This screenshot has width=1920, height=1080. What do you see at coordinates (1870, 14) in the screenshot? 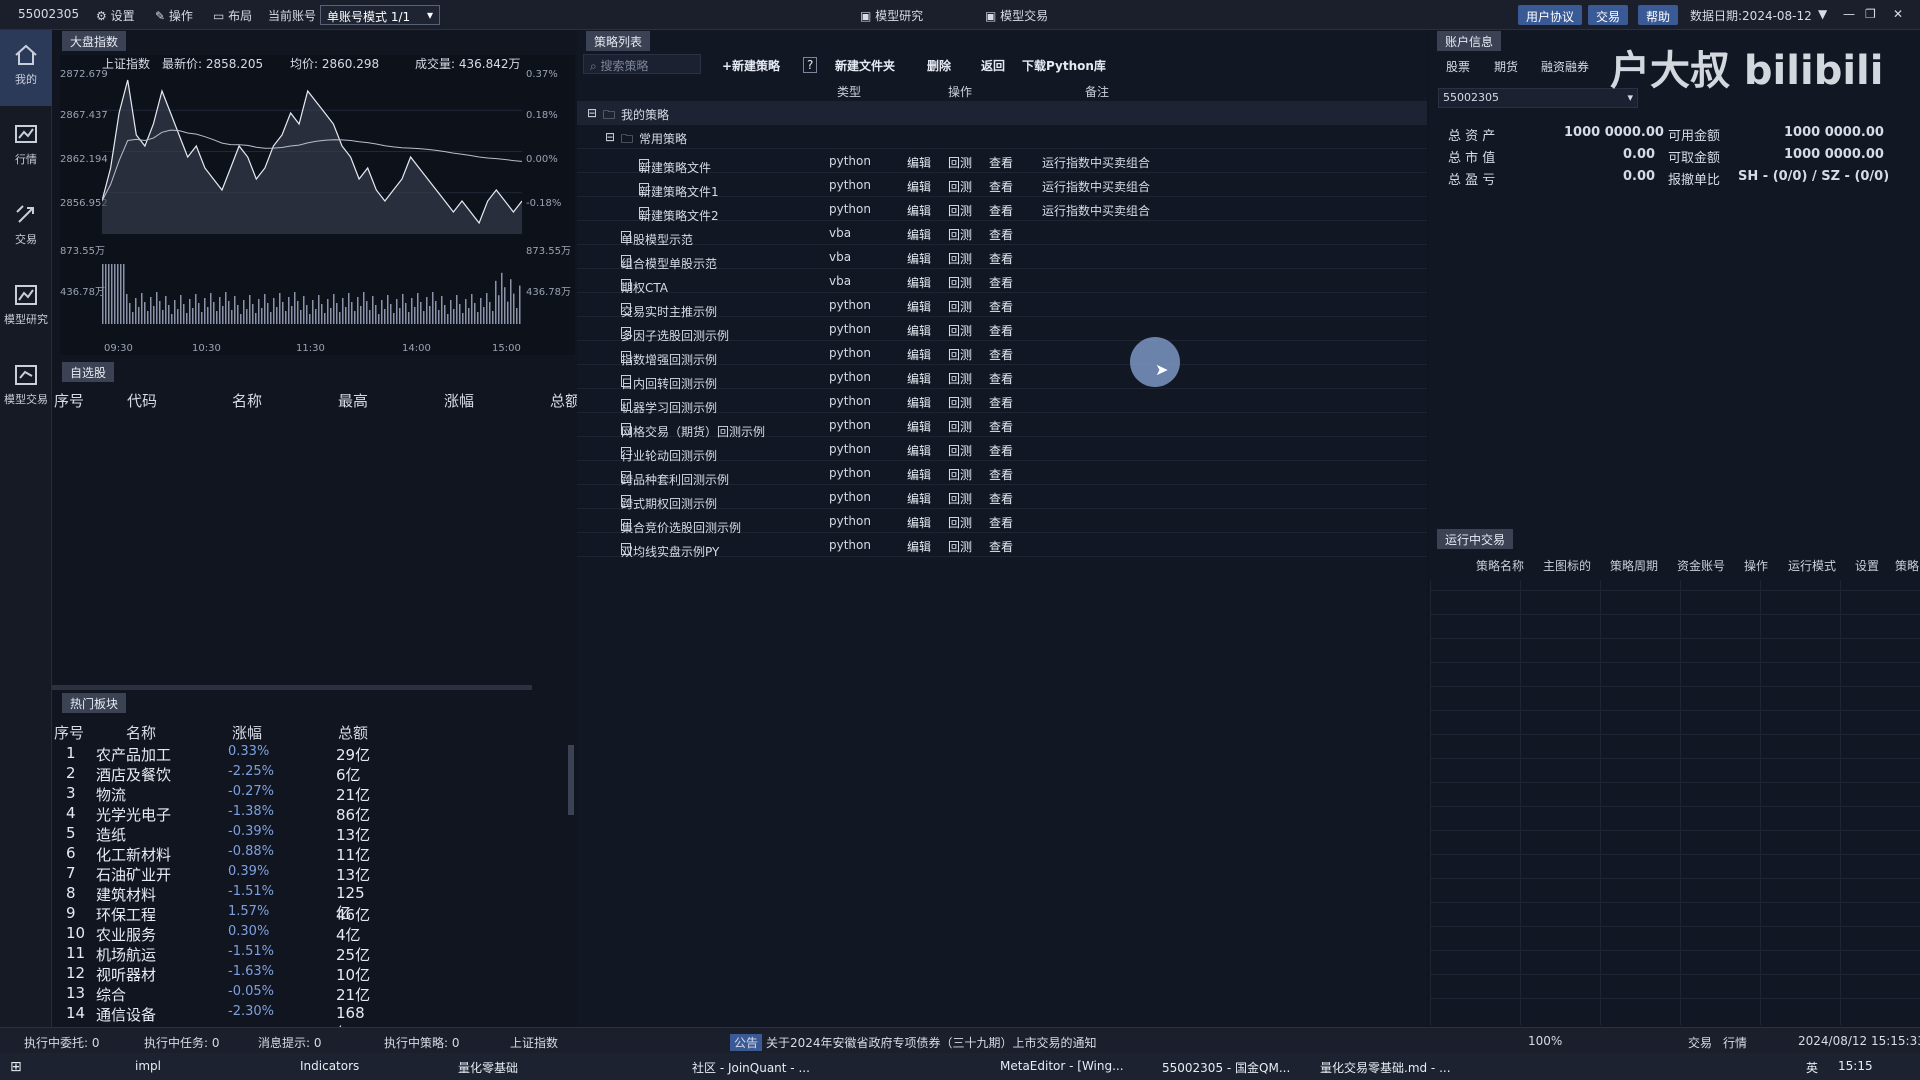
I see `restore-icon: ❐` at bounding box center [1870, 14].